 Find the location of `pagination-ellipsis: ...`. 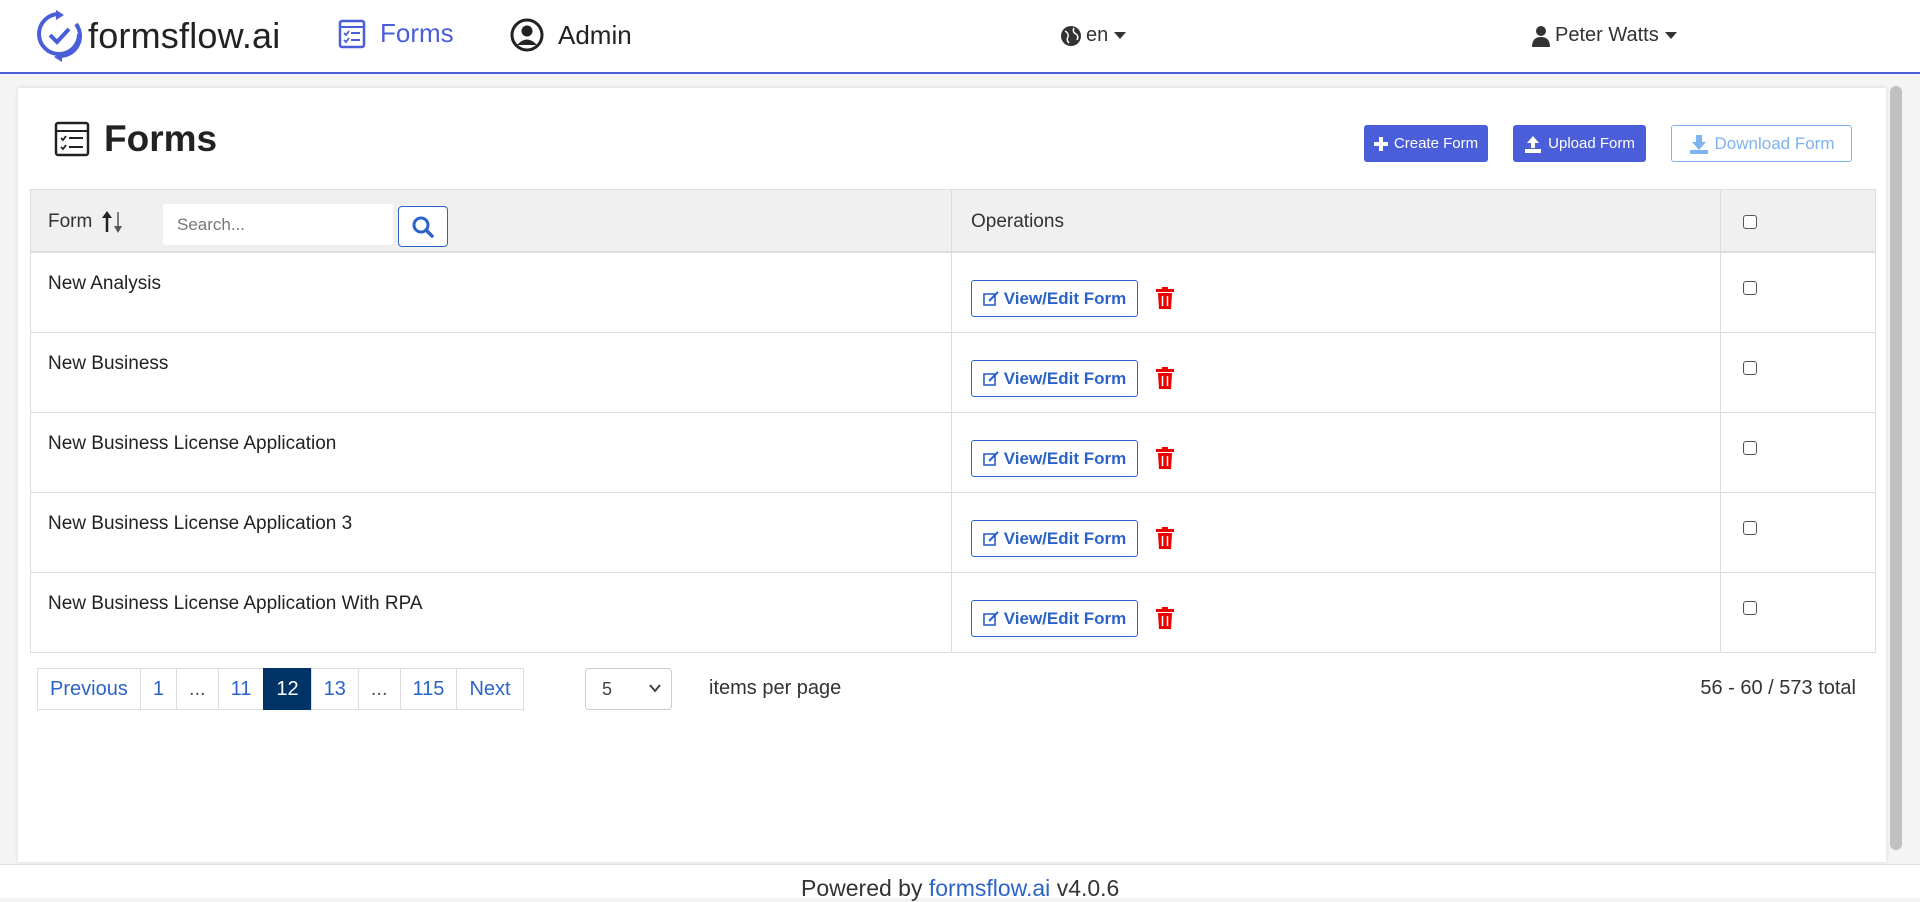

pagination-ellipsis: ... is located at coordinates (197, 689).